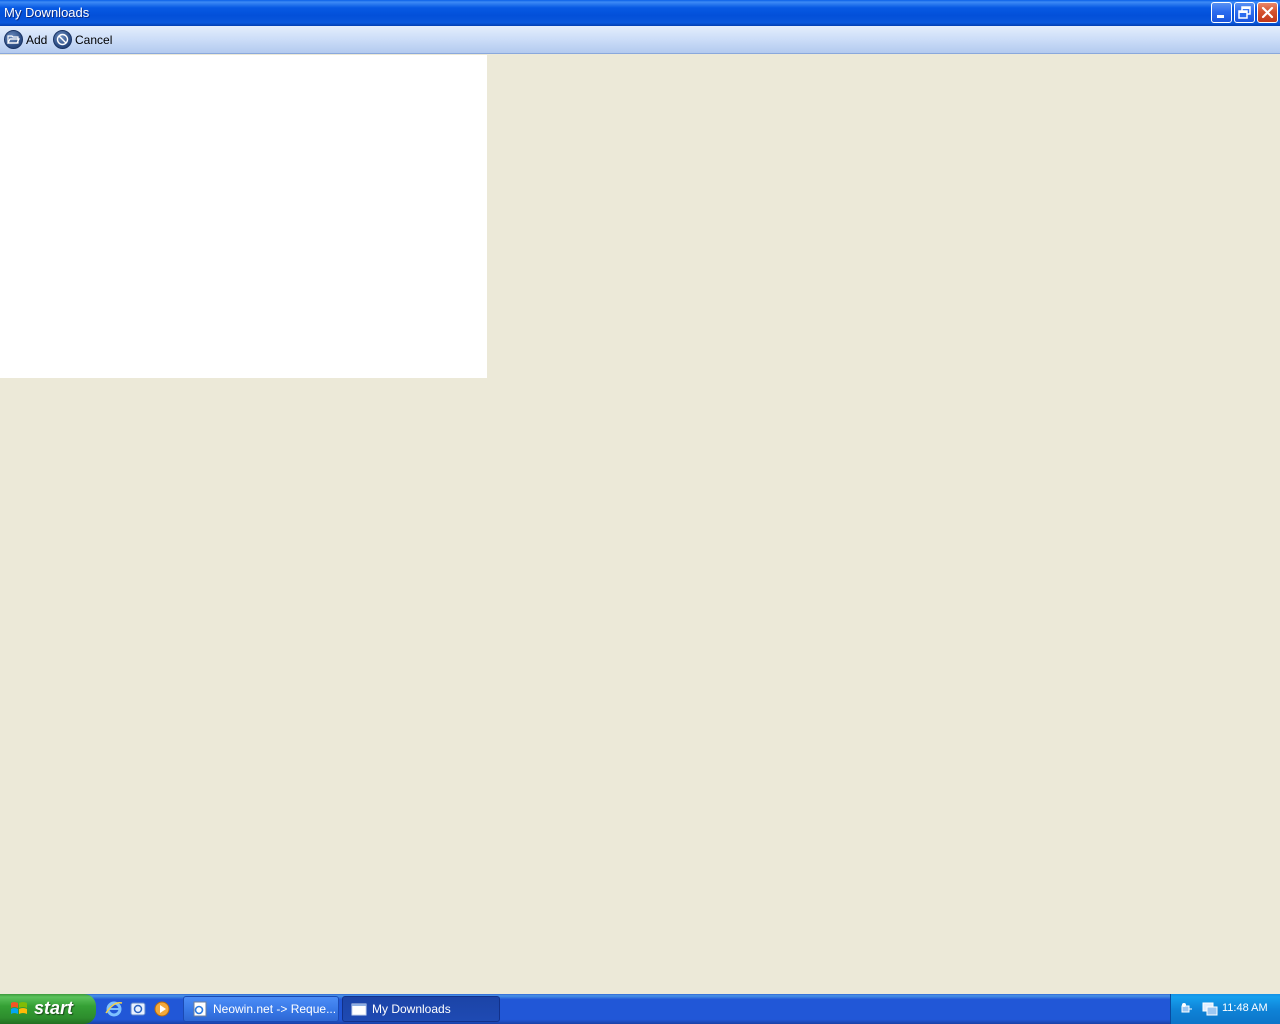 The image size is (1280, 1024). Describe the element at coordinates (19, 1008) in the screenshot. I see `windows-logo-icon` at that location.